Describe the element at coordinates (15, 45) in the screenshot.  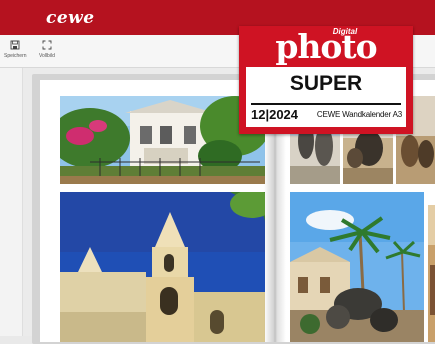
I see `save-icon` at that location.